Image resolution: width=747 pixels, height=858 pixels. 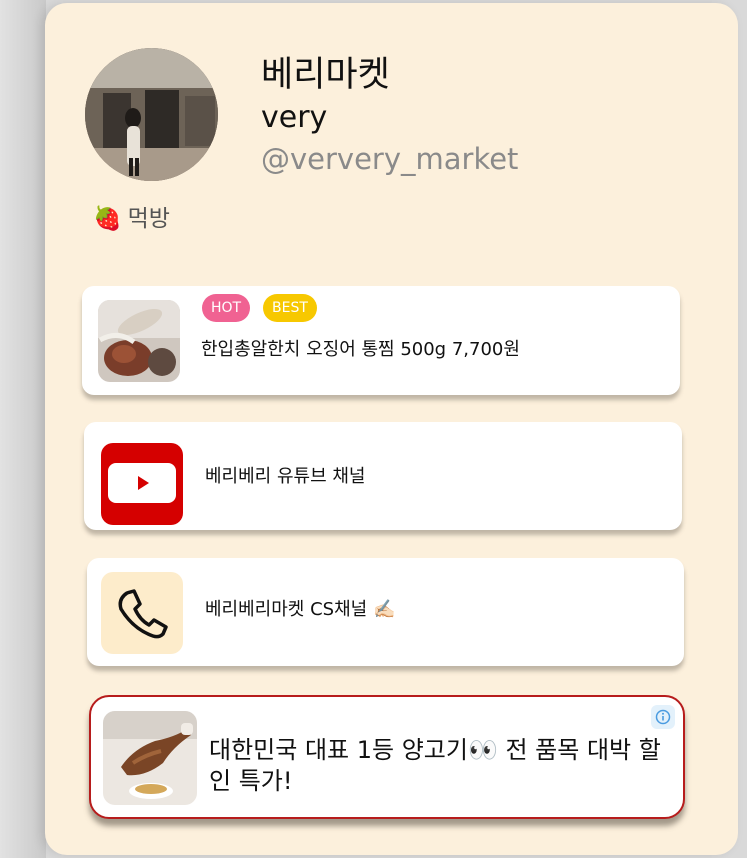 What do you see at coordinates (139, 341) in the screenshot?
I see `product-thumbnail` at bounding box center [139, 341].